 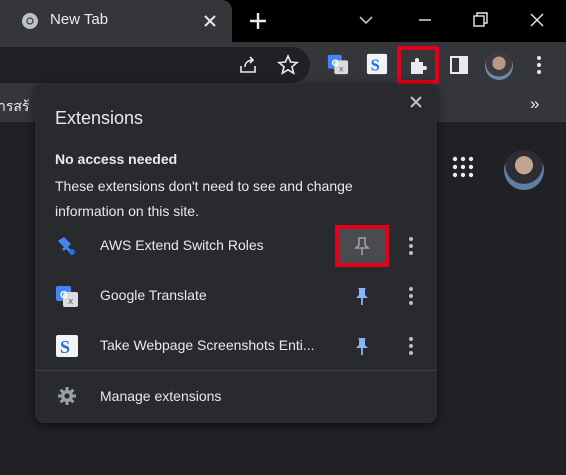 I want to click on divider, so click(x=236, y=370).